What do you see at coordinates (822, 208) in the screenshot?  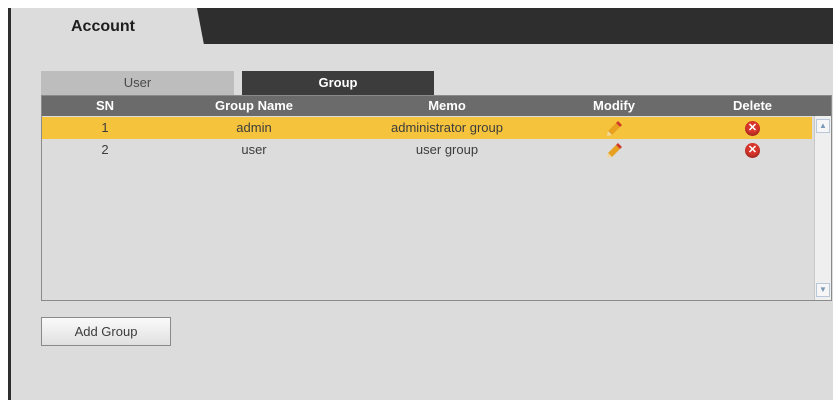 I see `table-scrollbar: ▲ ▼` at bounding box center [822, 208].